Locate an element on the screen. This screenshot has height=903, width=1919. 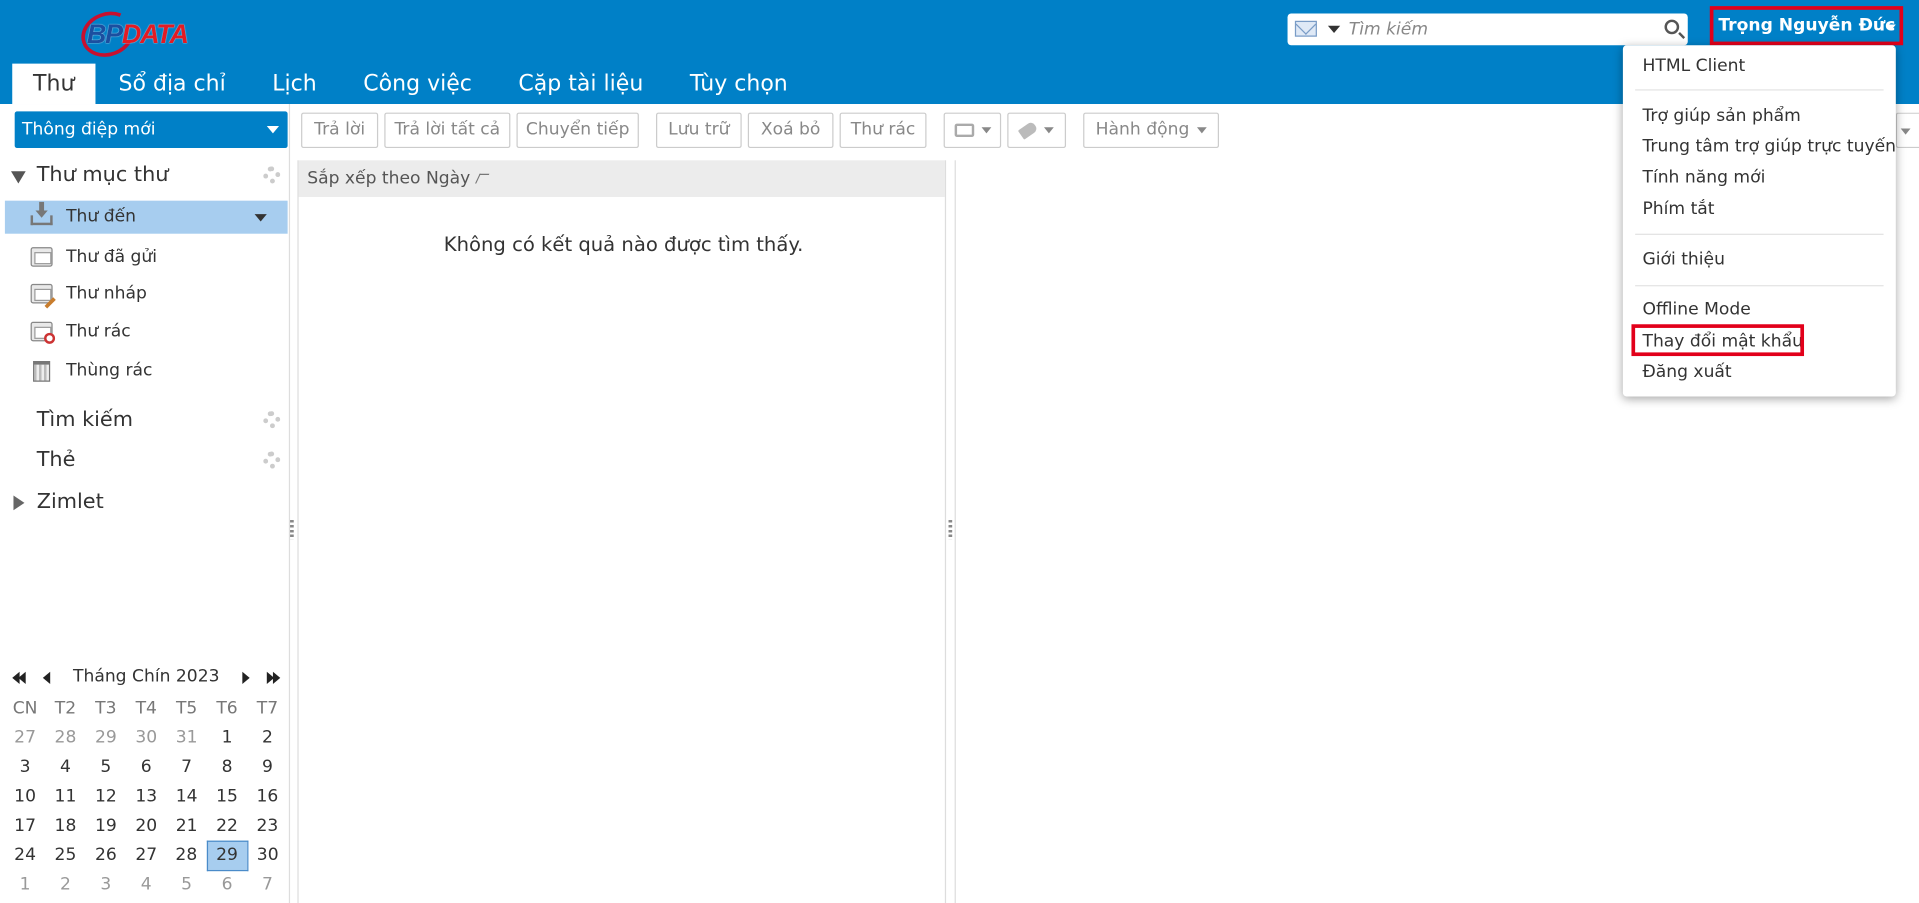
folder-trash: Thùng rác is located at coordinates (146, 371).